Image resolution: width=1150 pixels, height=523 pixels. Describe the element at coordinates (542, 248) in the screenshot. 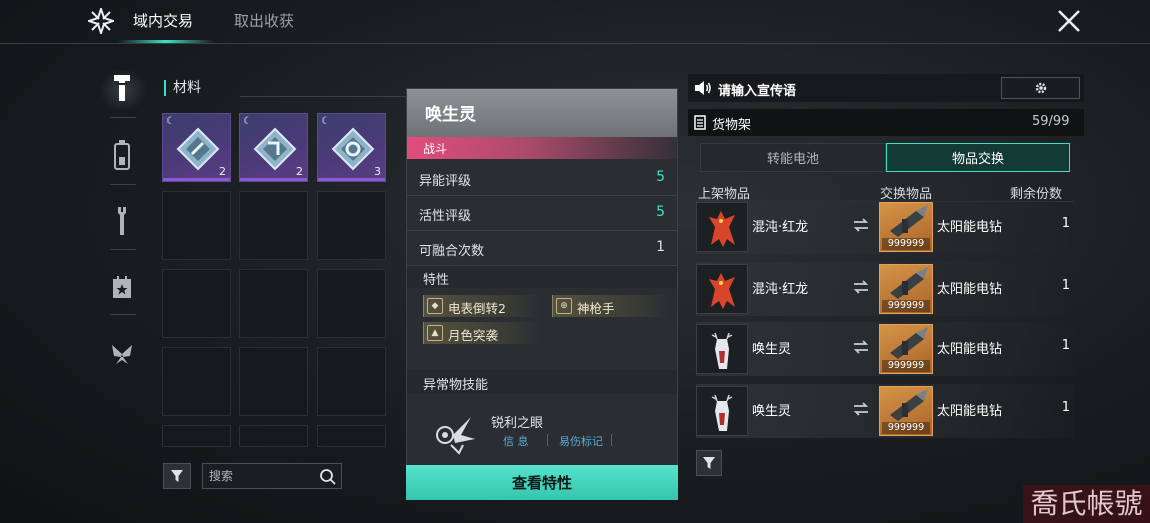

I see `stat-row: 可融合次数 1` at that location.